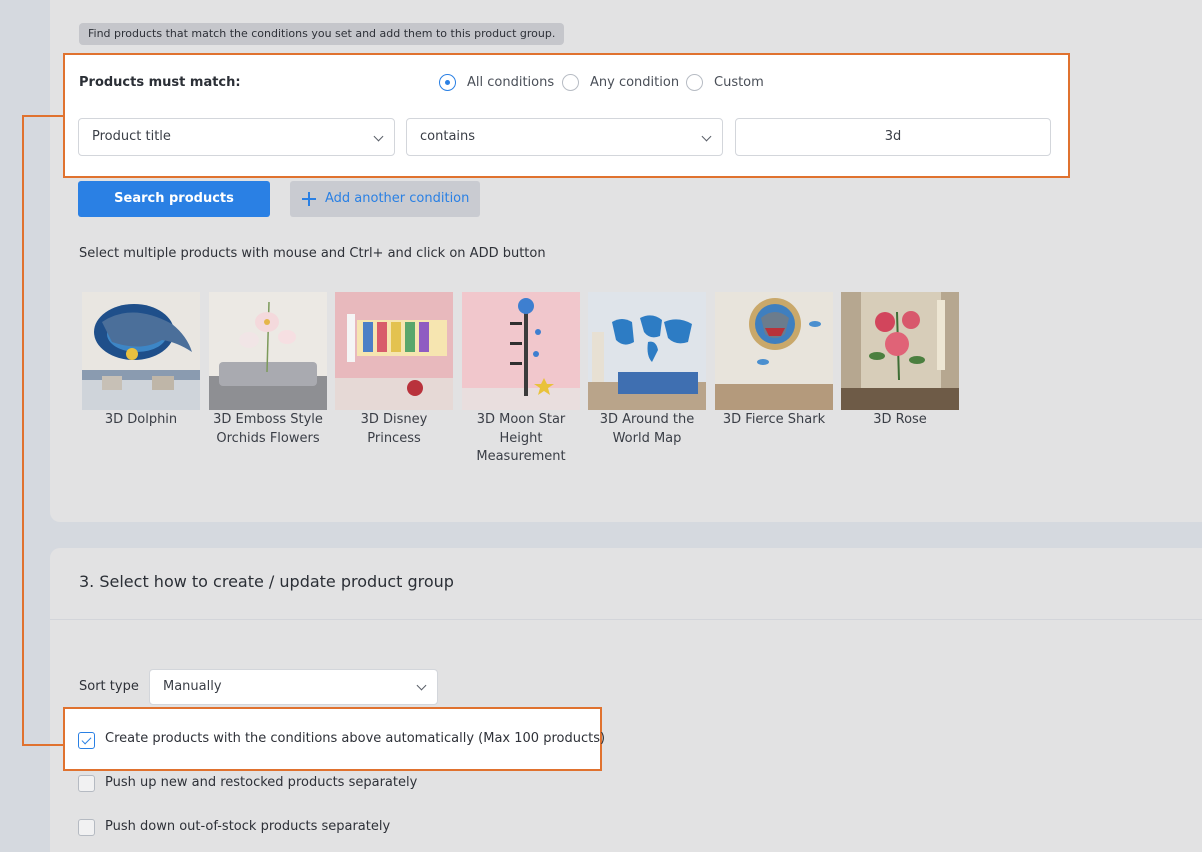 The image size is (1202, 852). I want to click on add-condition-button: Add another condition, so click(385, 199).